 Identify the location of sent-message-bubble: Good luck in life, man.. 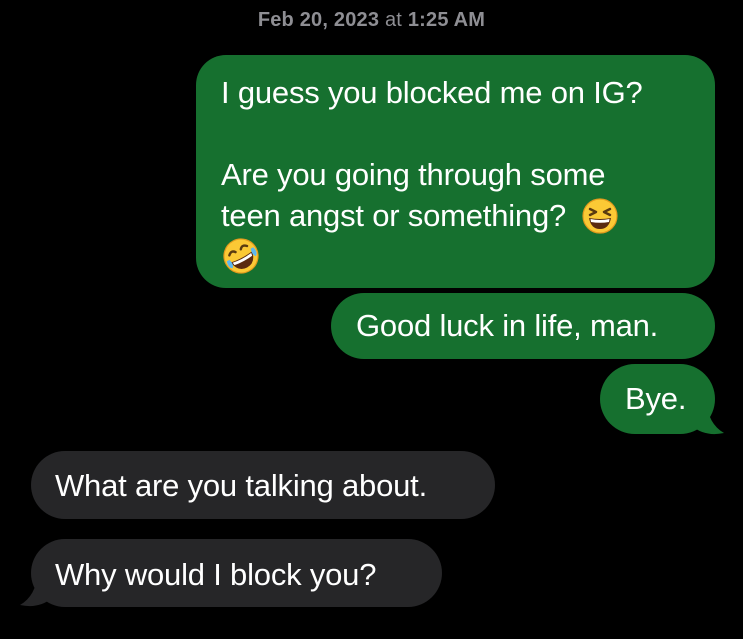
(523, 326).